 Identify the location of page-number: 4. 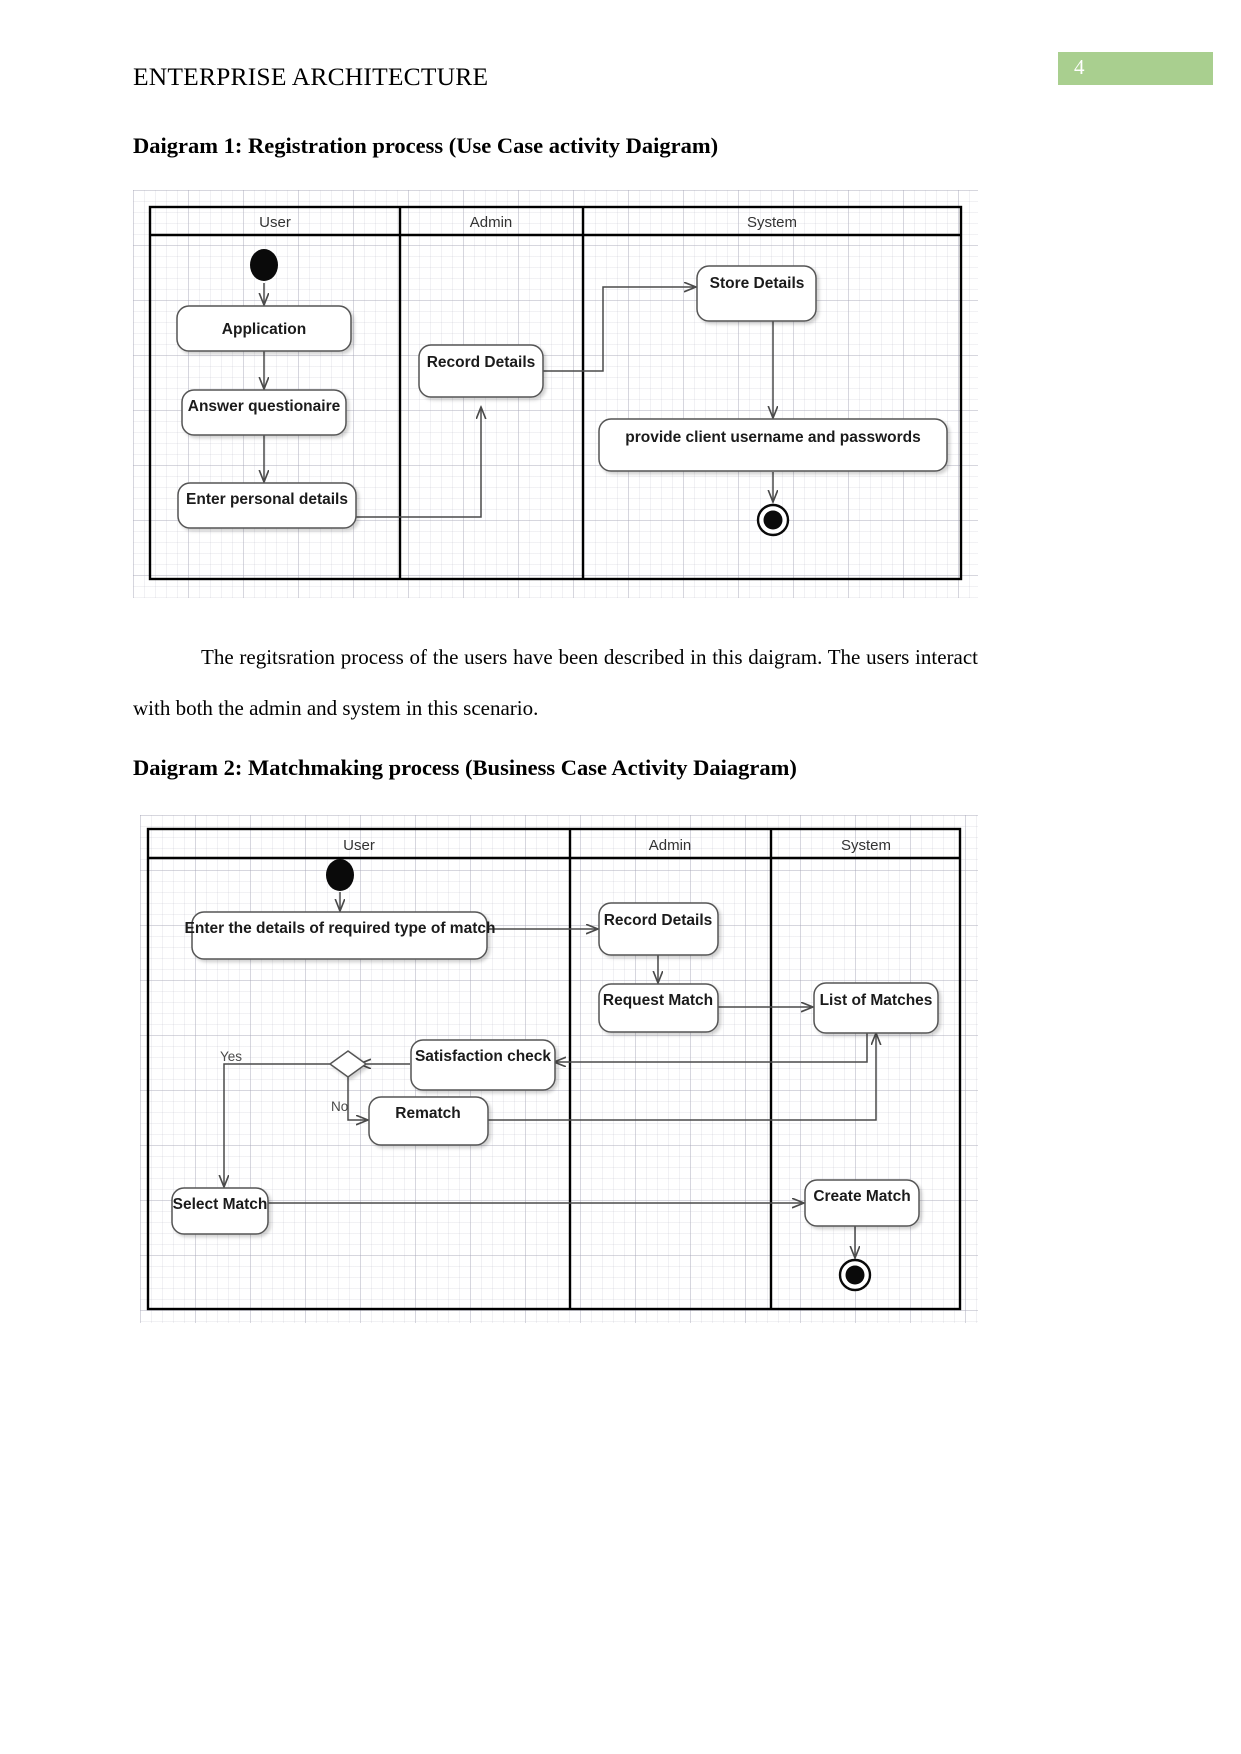
(1079, 67).